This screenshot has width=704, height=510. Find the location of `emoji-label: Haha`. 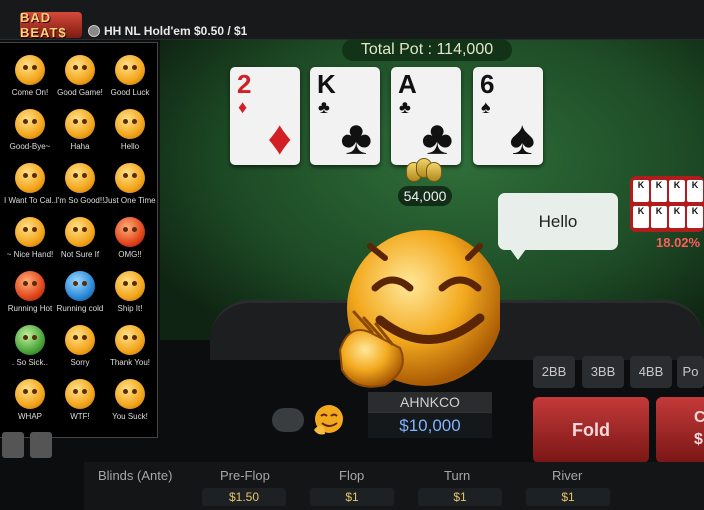

emoji-label: Haha is located at coordinates (80, 146).